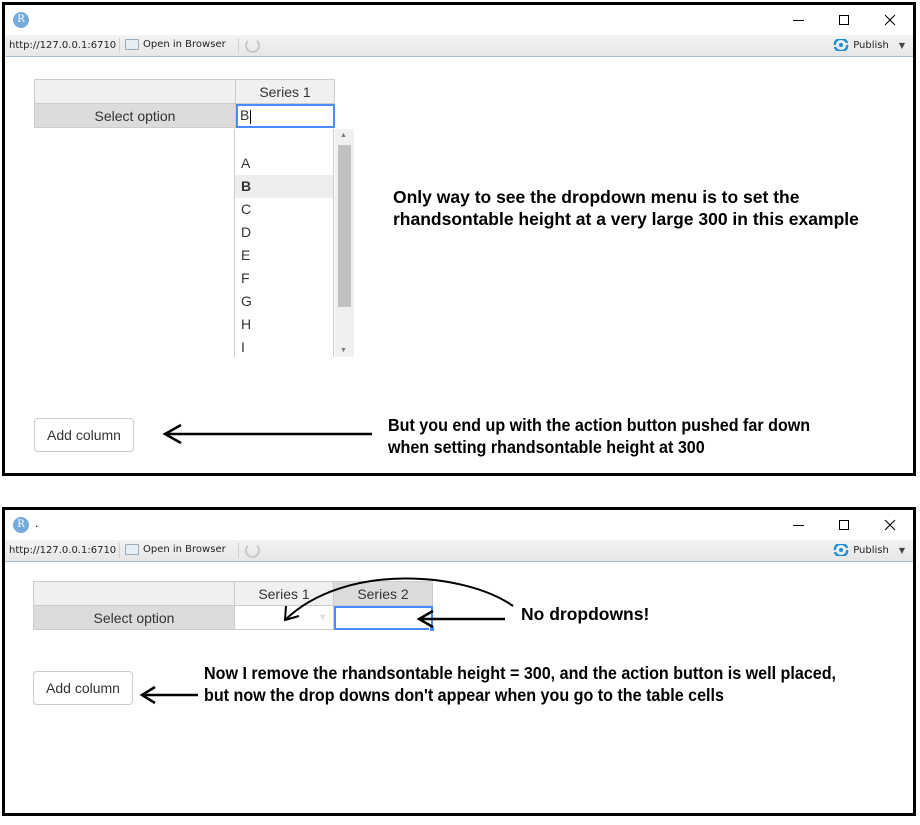  Describe the element at coordinates (432, 629) in the screenshot. I see `fill-handle` at that location.